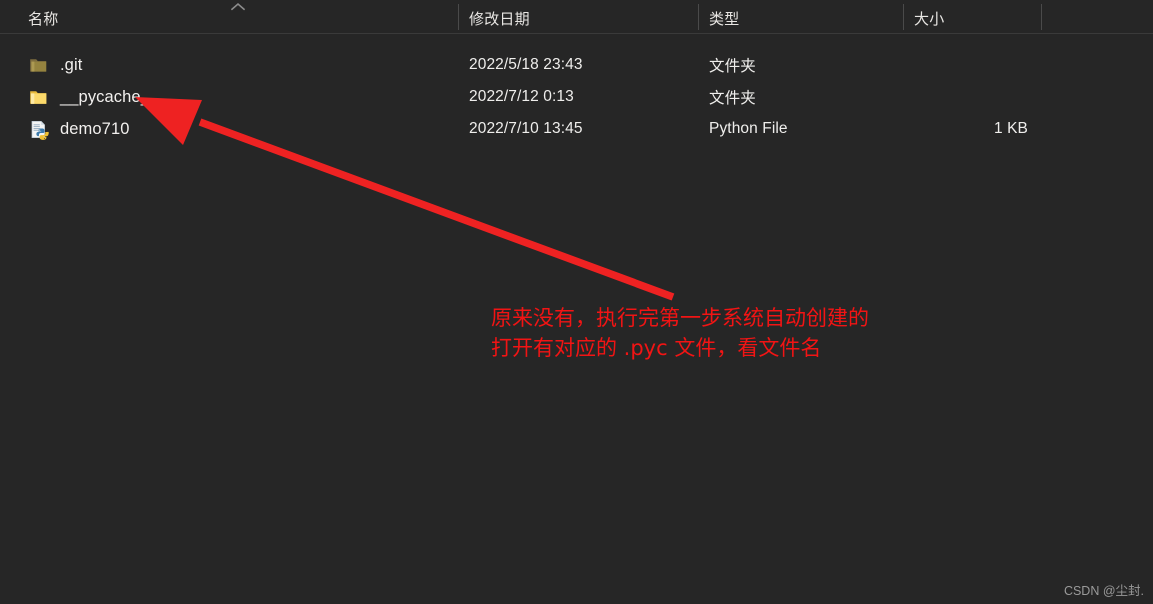 The height and width of the screenshot is (604, 1153). I want to click on column-header-underline, so click(576, 33).